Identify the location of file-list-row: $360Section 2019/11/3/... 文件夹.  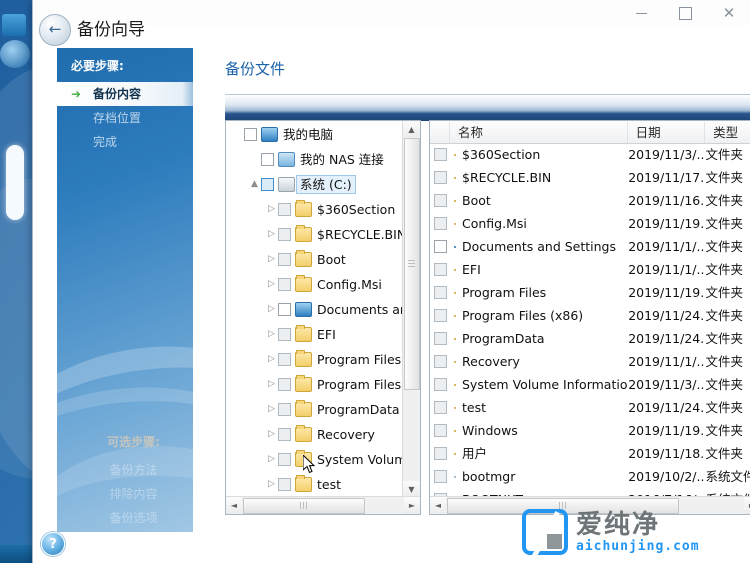
(590, 154).